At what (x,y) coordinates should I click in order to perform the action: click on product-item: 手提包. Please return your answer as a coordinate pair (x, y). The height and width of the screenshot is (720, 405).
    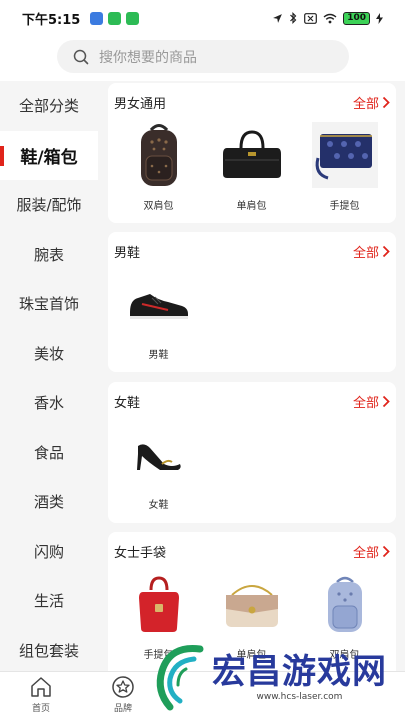
    Looking at the image, I should click on (344, 166).